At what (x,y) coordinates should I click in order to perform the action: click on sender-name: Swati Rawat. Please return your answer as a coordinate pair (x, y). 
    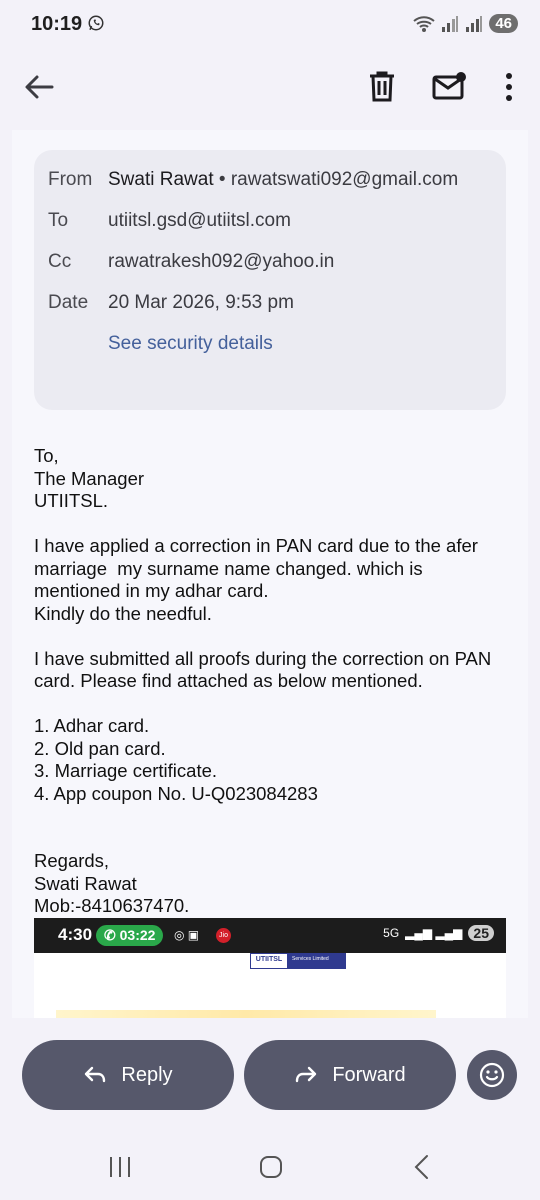
    Looking at the image, I should click on (161, 179).